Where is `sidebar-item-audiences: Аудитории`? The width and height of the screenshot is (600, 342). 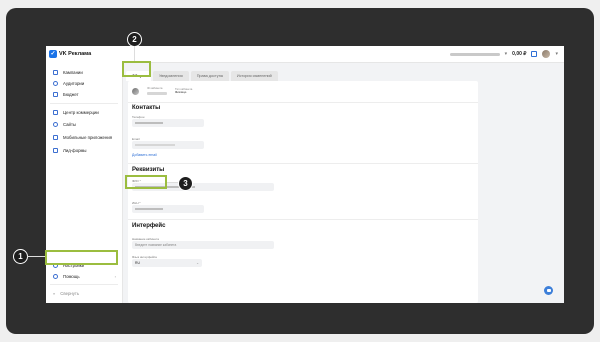 sidebar-item-audiences: Аудитории is located at coordinates (84, 83).